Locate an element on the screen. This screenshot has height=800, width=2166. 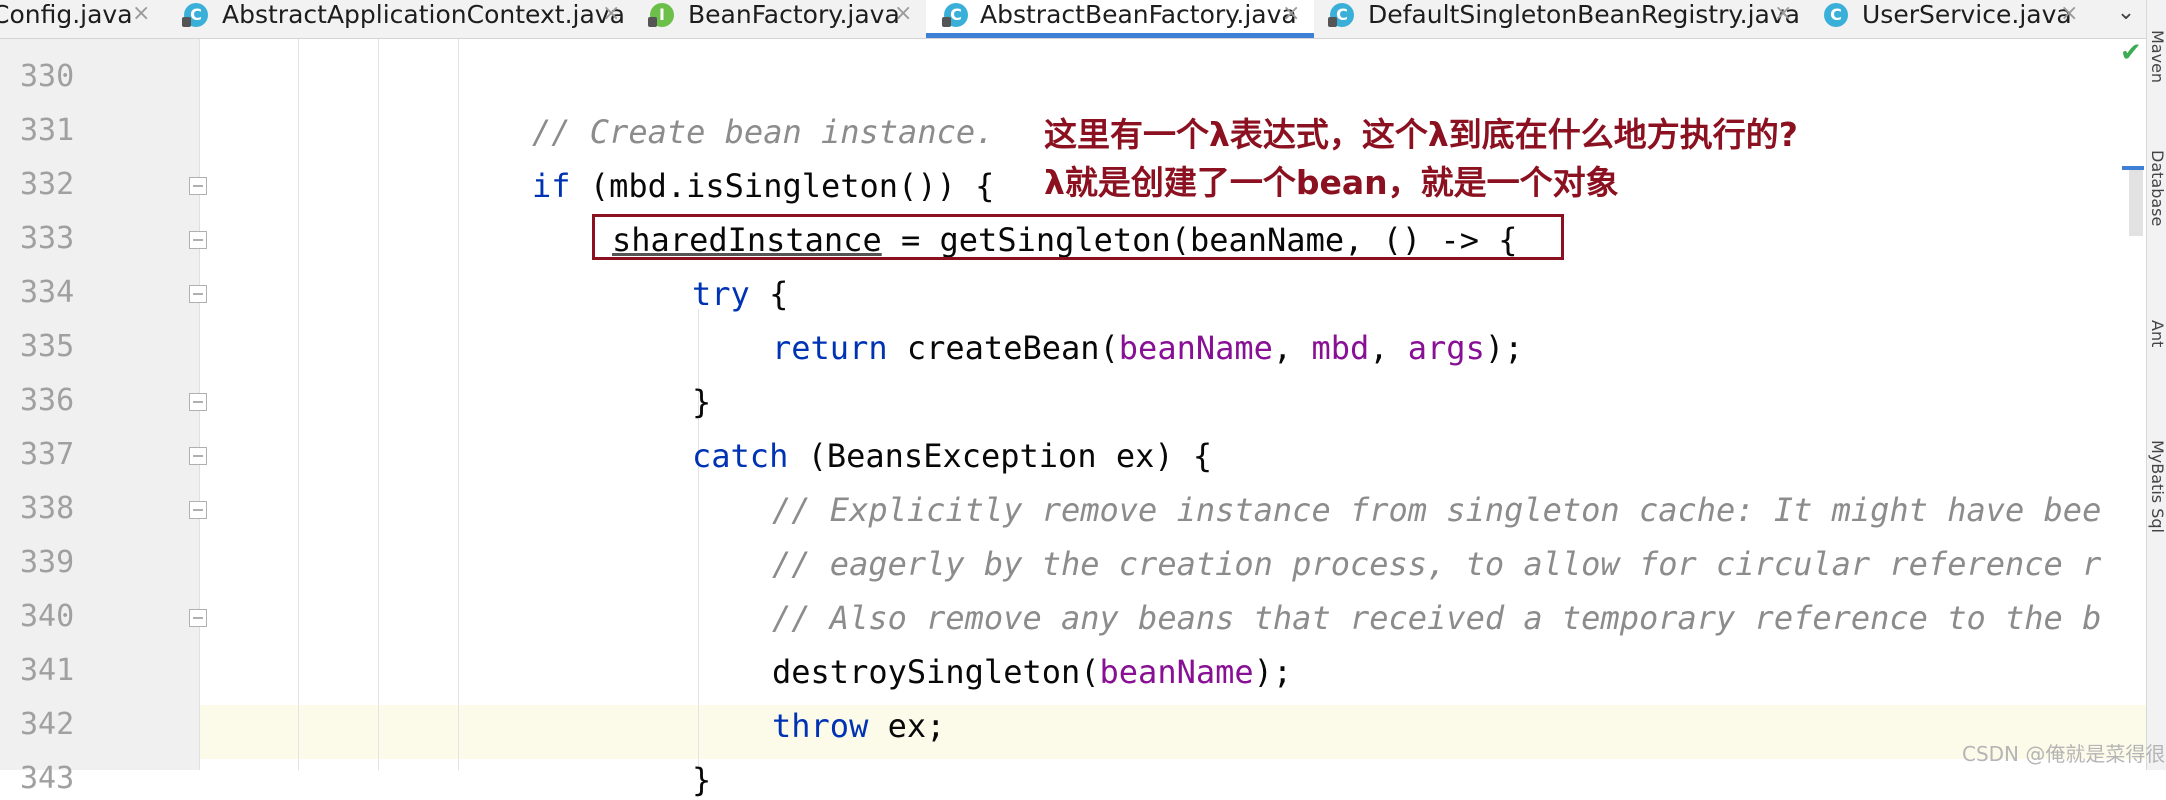
code-keyword: throw is located at coordinates (820, 726).